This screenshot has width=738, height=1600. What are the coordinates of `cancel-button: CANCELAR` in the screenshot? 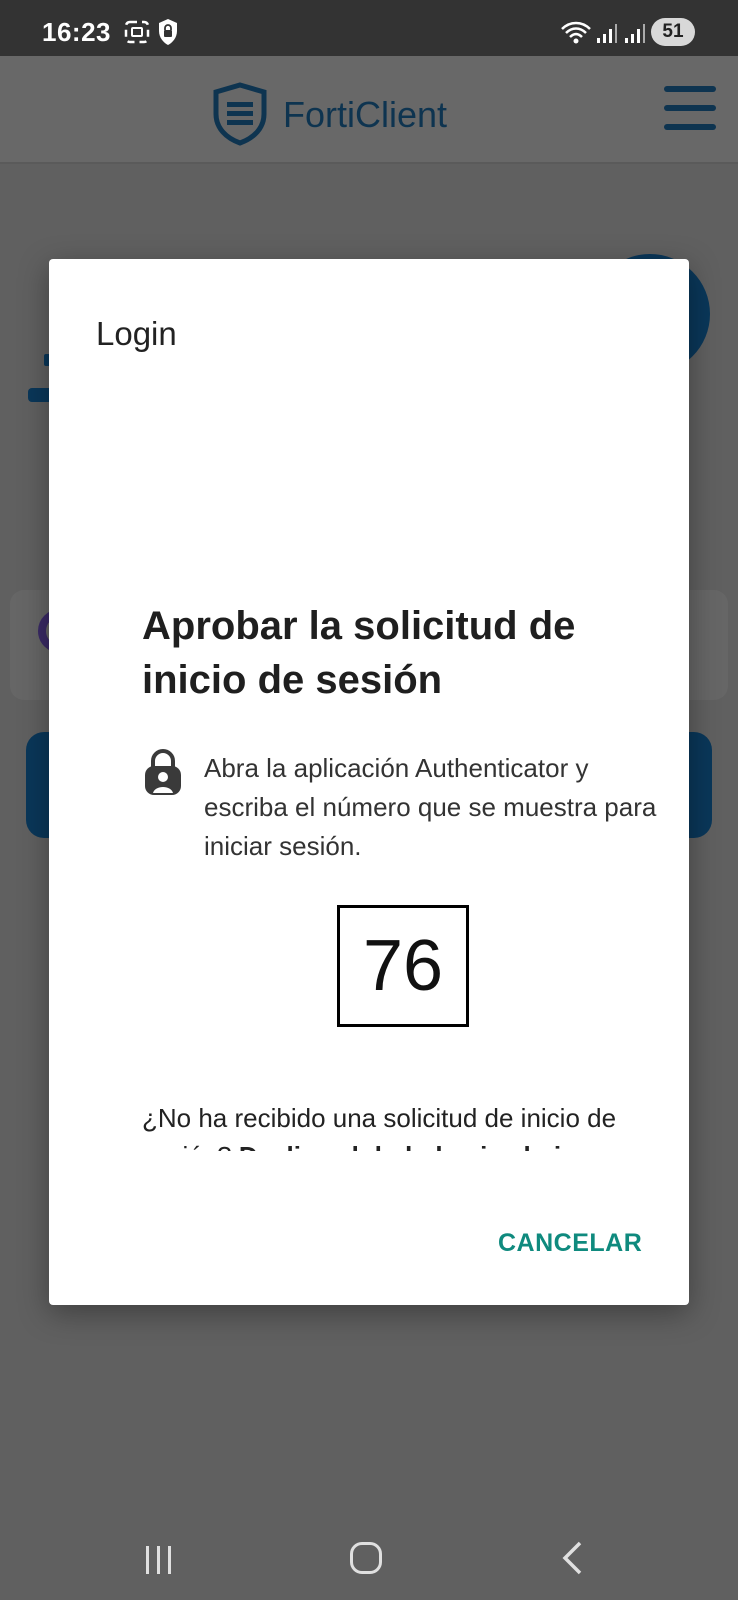 It's located at (570, 1243).